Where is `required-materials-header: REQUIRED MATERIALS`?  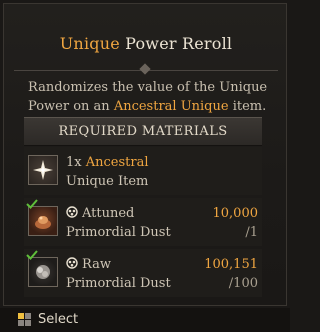 required-materials-header: REQUIRED MATERIALS is located at coordinates (143, 131).